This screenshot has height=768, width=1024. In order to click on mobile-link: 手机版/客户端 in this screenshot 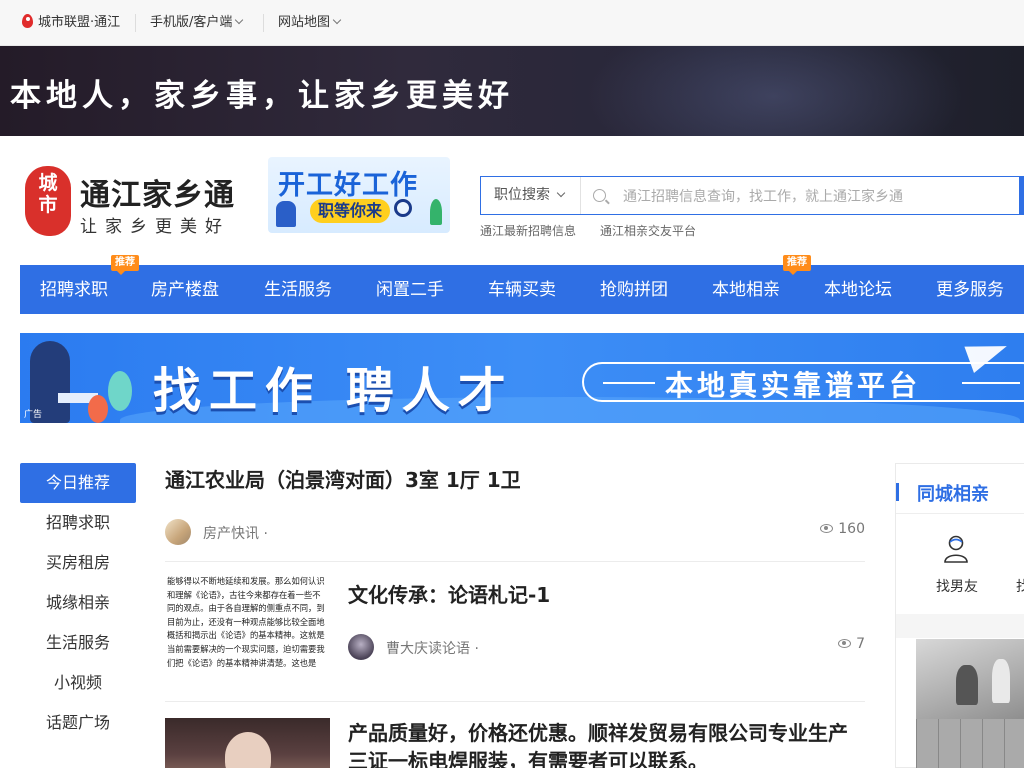, I will do `click(197, 23)`.